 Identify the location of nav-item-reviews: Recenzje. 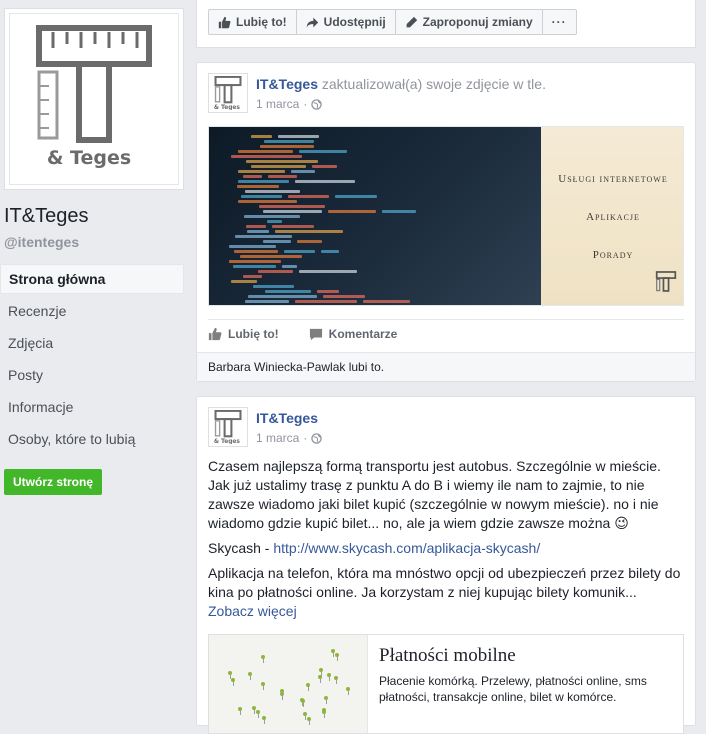
(92, 311).